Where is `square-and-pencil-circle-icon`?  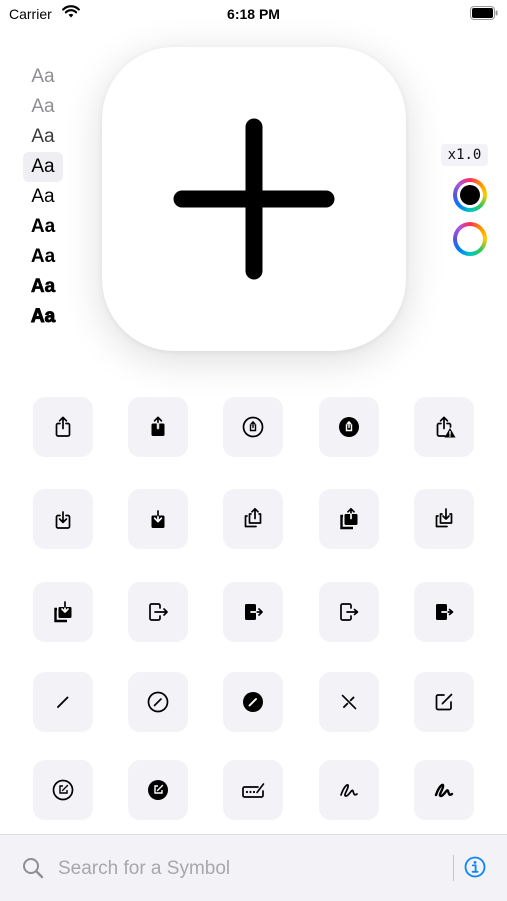
square-and-pencil-circle-icon is located at coordinates (63, 790).